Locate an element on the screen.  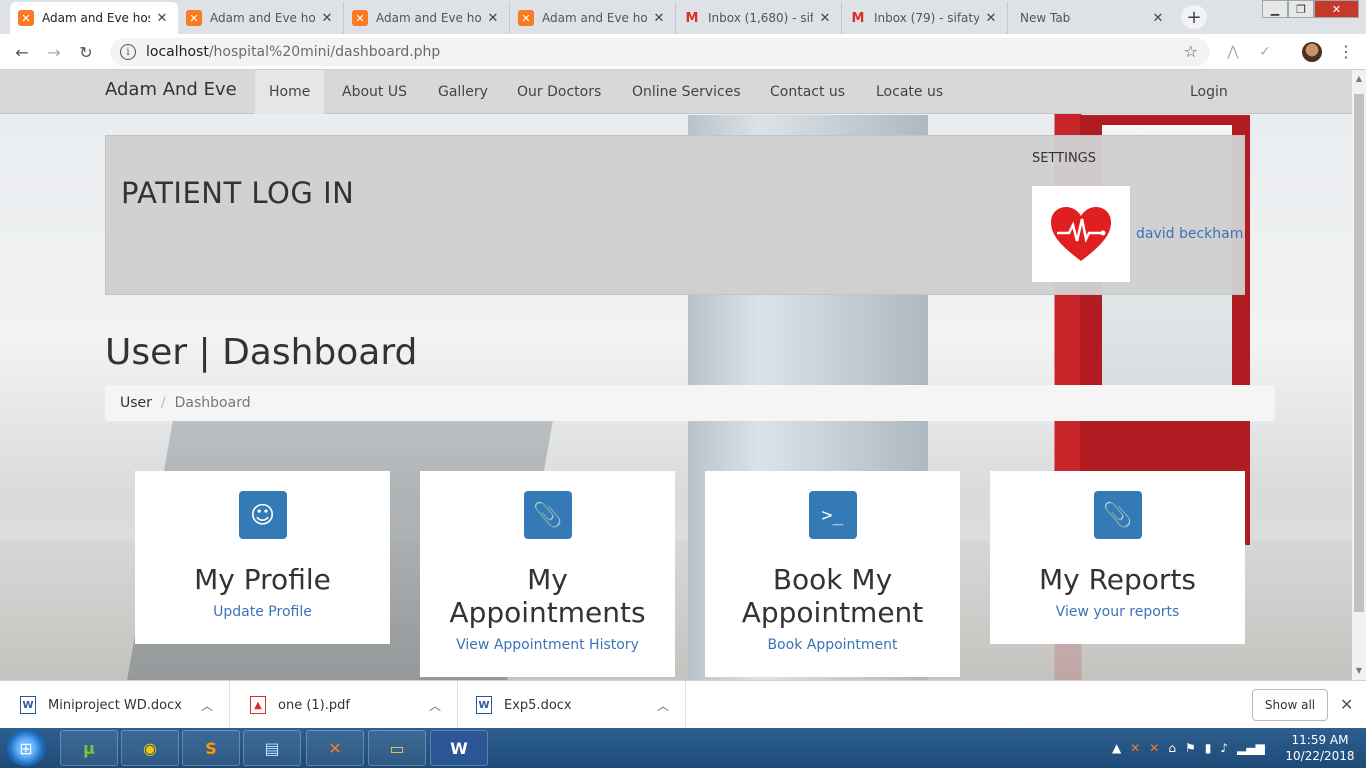
flag-icon: ⚑ is located at coordinates (1190, 748).